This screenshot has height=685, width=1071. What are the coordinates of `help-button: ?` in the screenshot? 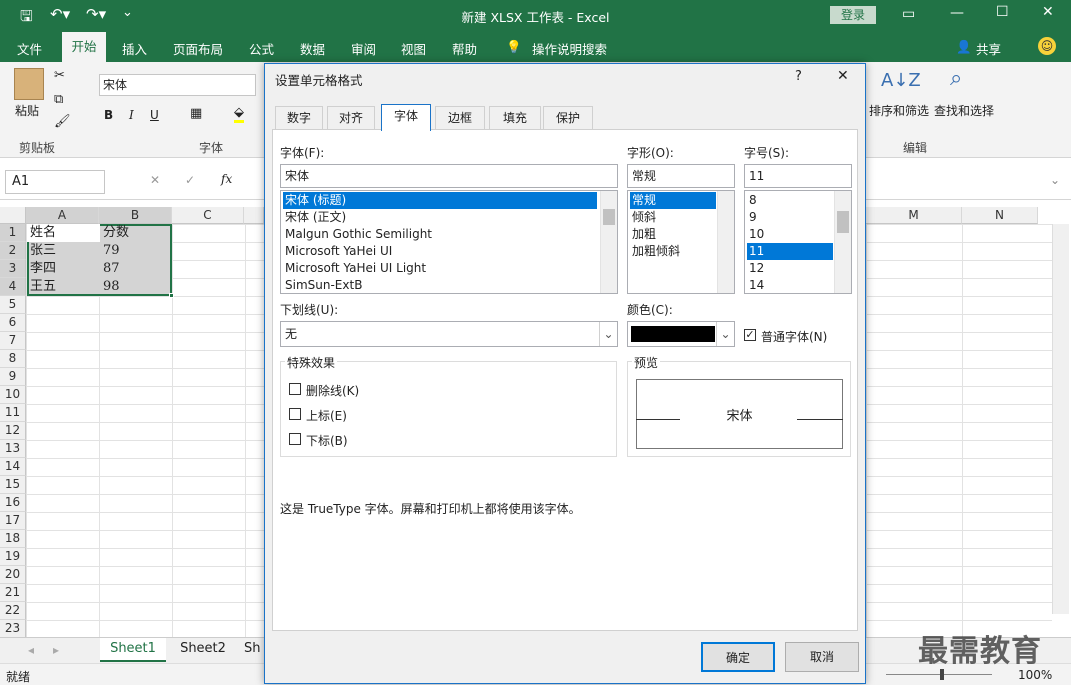 It's located at (798, 76).